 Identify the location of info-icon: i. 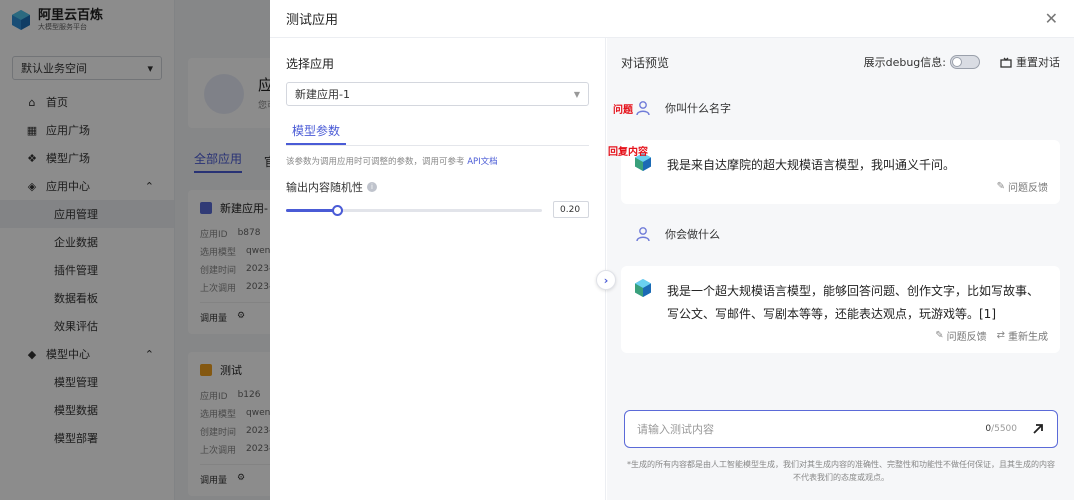
(372, 187).